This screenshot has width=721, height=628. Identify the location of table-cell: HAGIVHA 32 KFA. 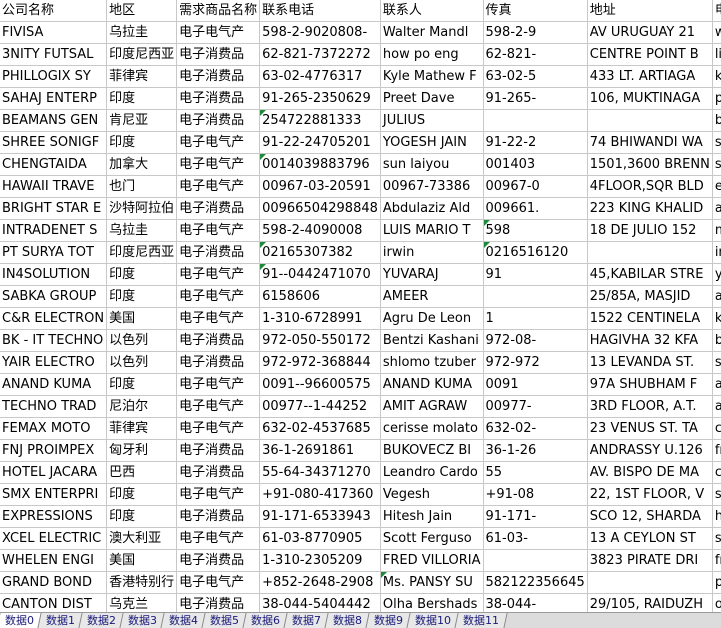
(650, 340).